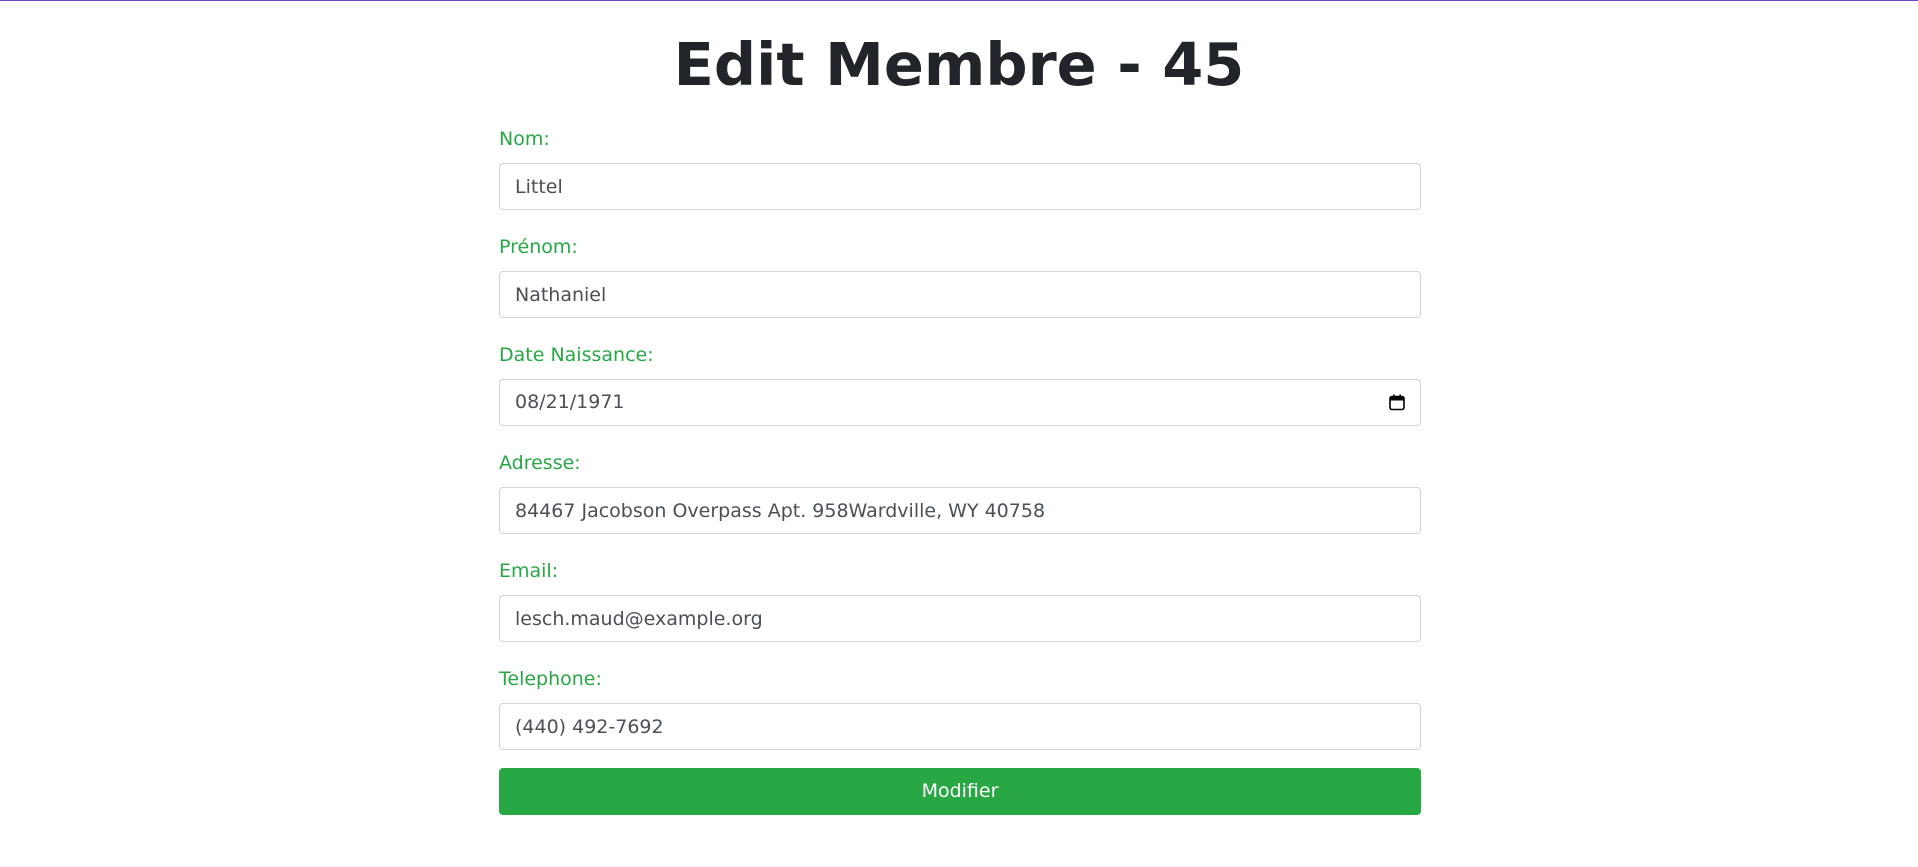 This screenshot has height=867, width=1918. Describe the element at coordinates (538, 247) in the screenshot. I see `prenom-label: Prénom:` at that location.